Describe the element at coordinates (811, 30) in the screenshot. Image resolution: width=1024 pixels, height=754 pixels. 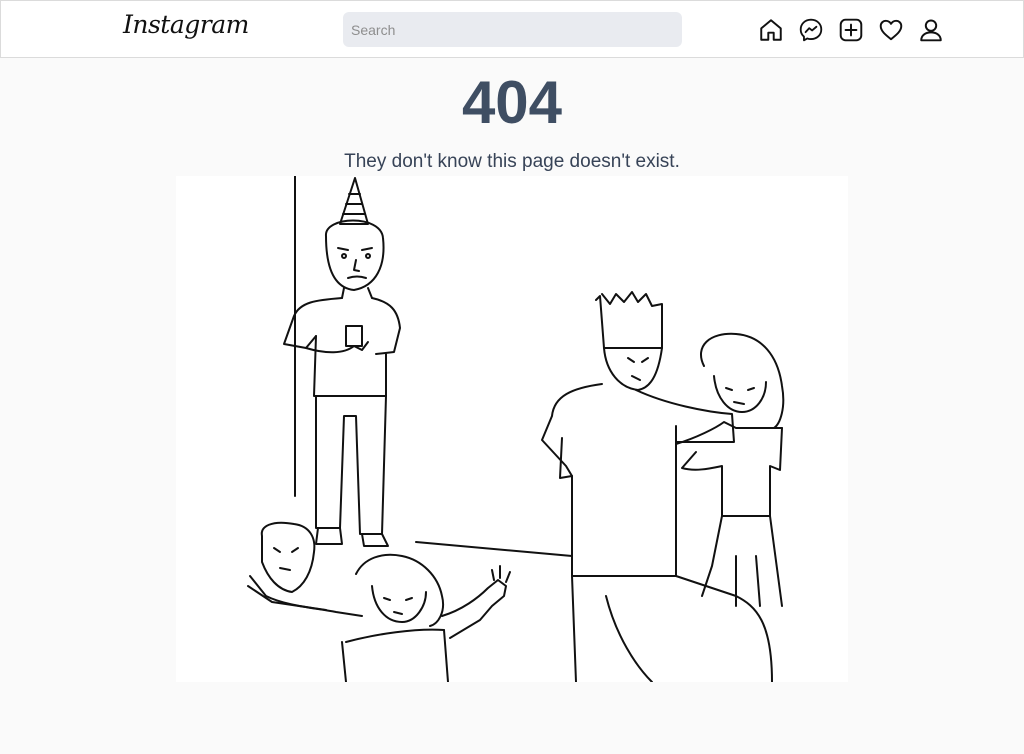
I see `messenger-icon` at that location.